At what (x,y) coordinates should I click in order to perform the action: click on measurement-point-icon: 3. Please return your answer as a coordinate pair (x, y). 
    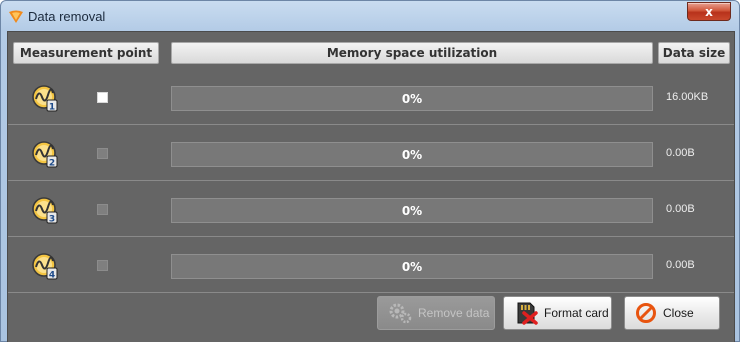
    Looking at the image, I should click on (45, 211).